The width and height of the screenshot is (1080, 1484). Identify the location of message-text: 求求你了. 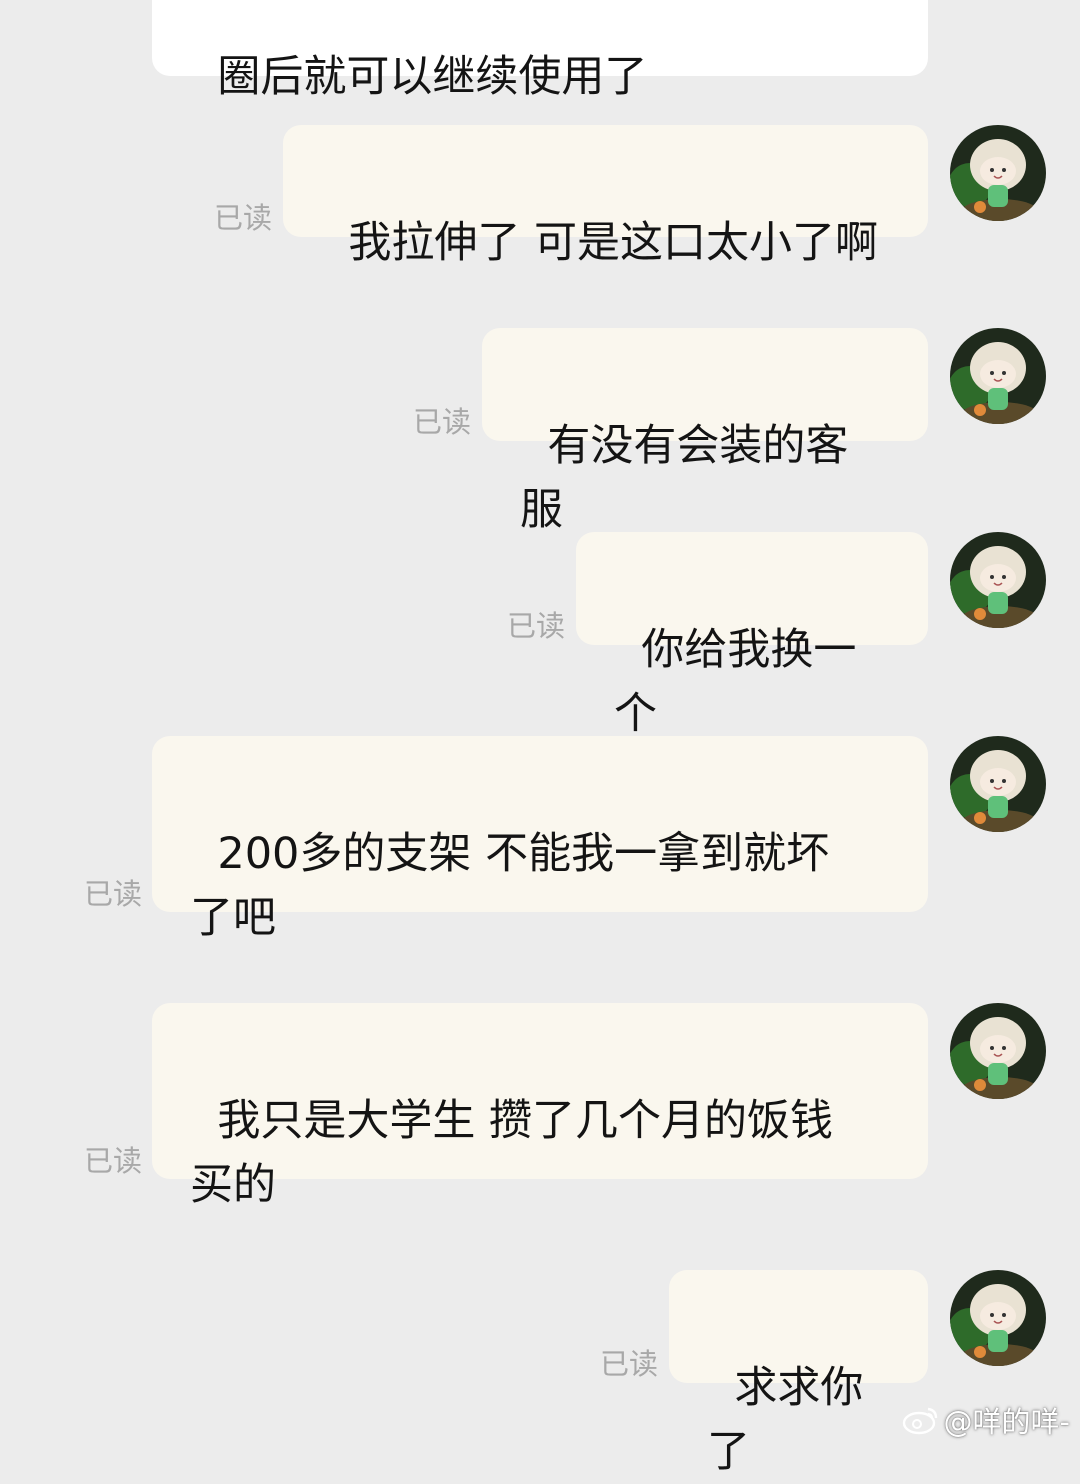
(785, 1420).